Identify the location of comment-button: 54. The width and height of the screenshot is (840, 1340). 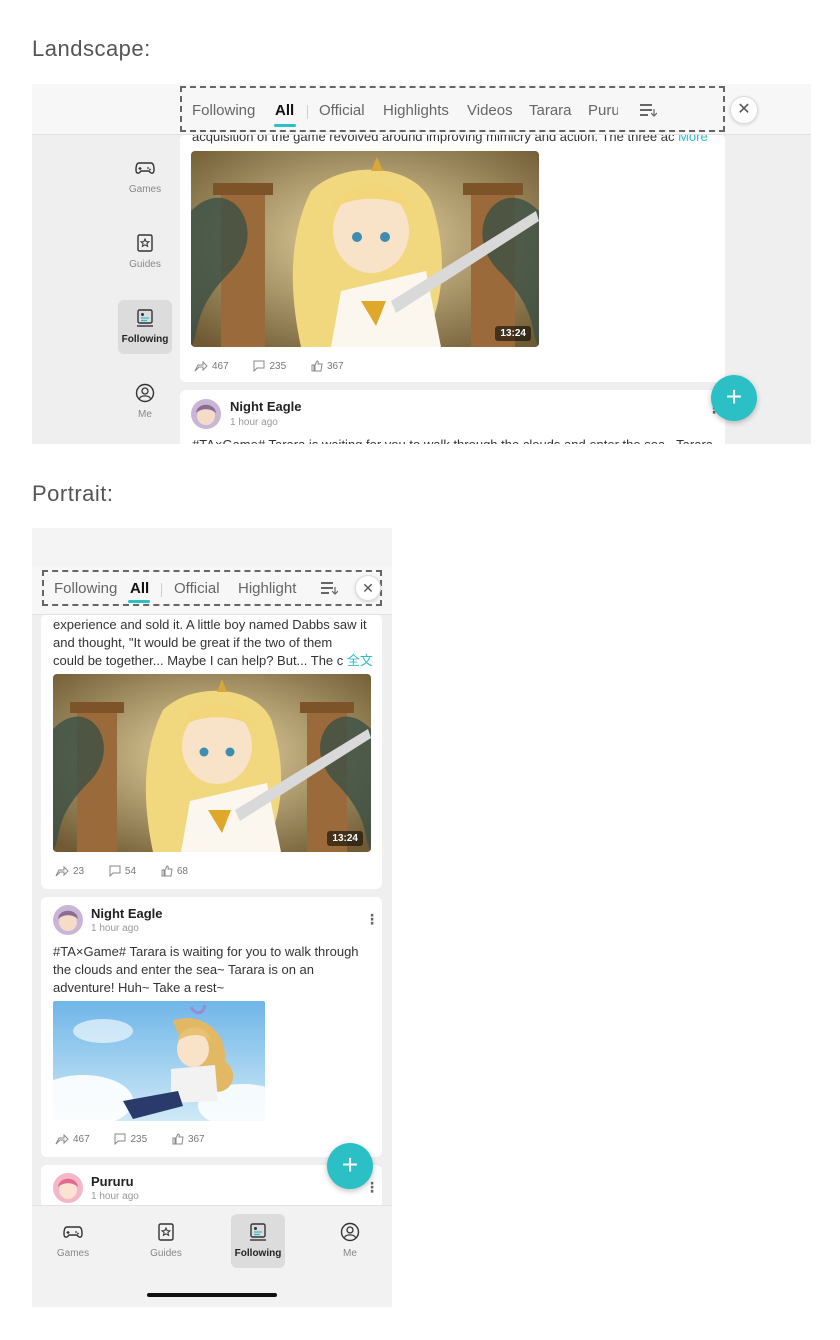
(122, 871).